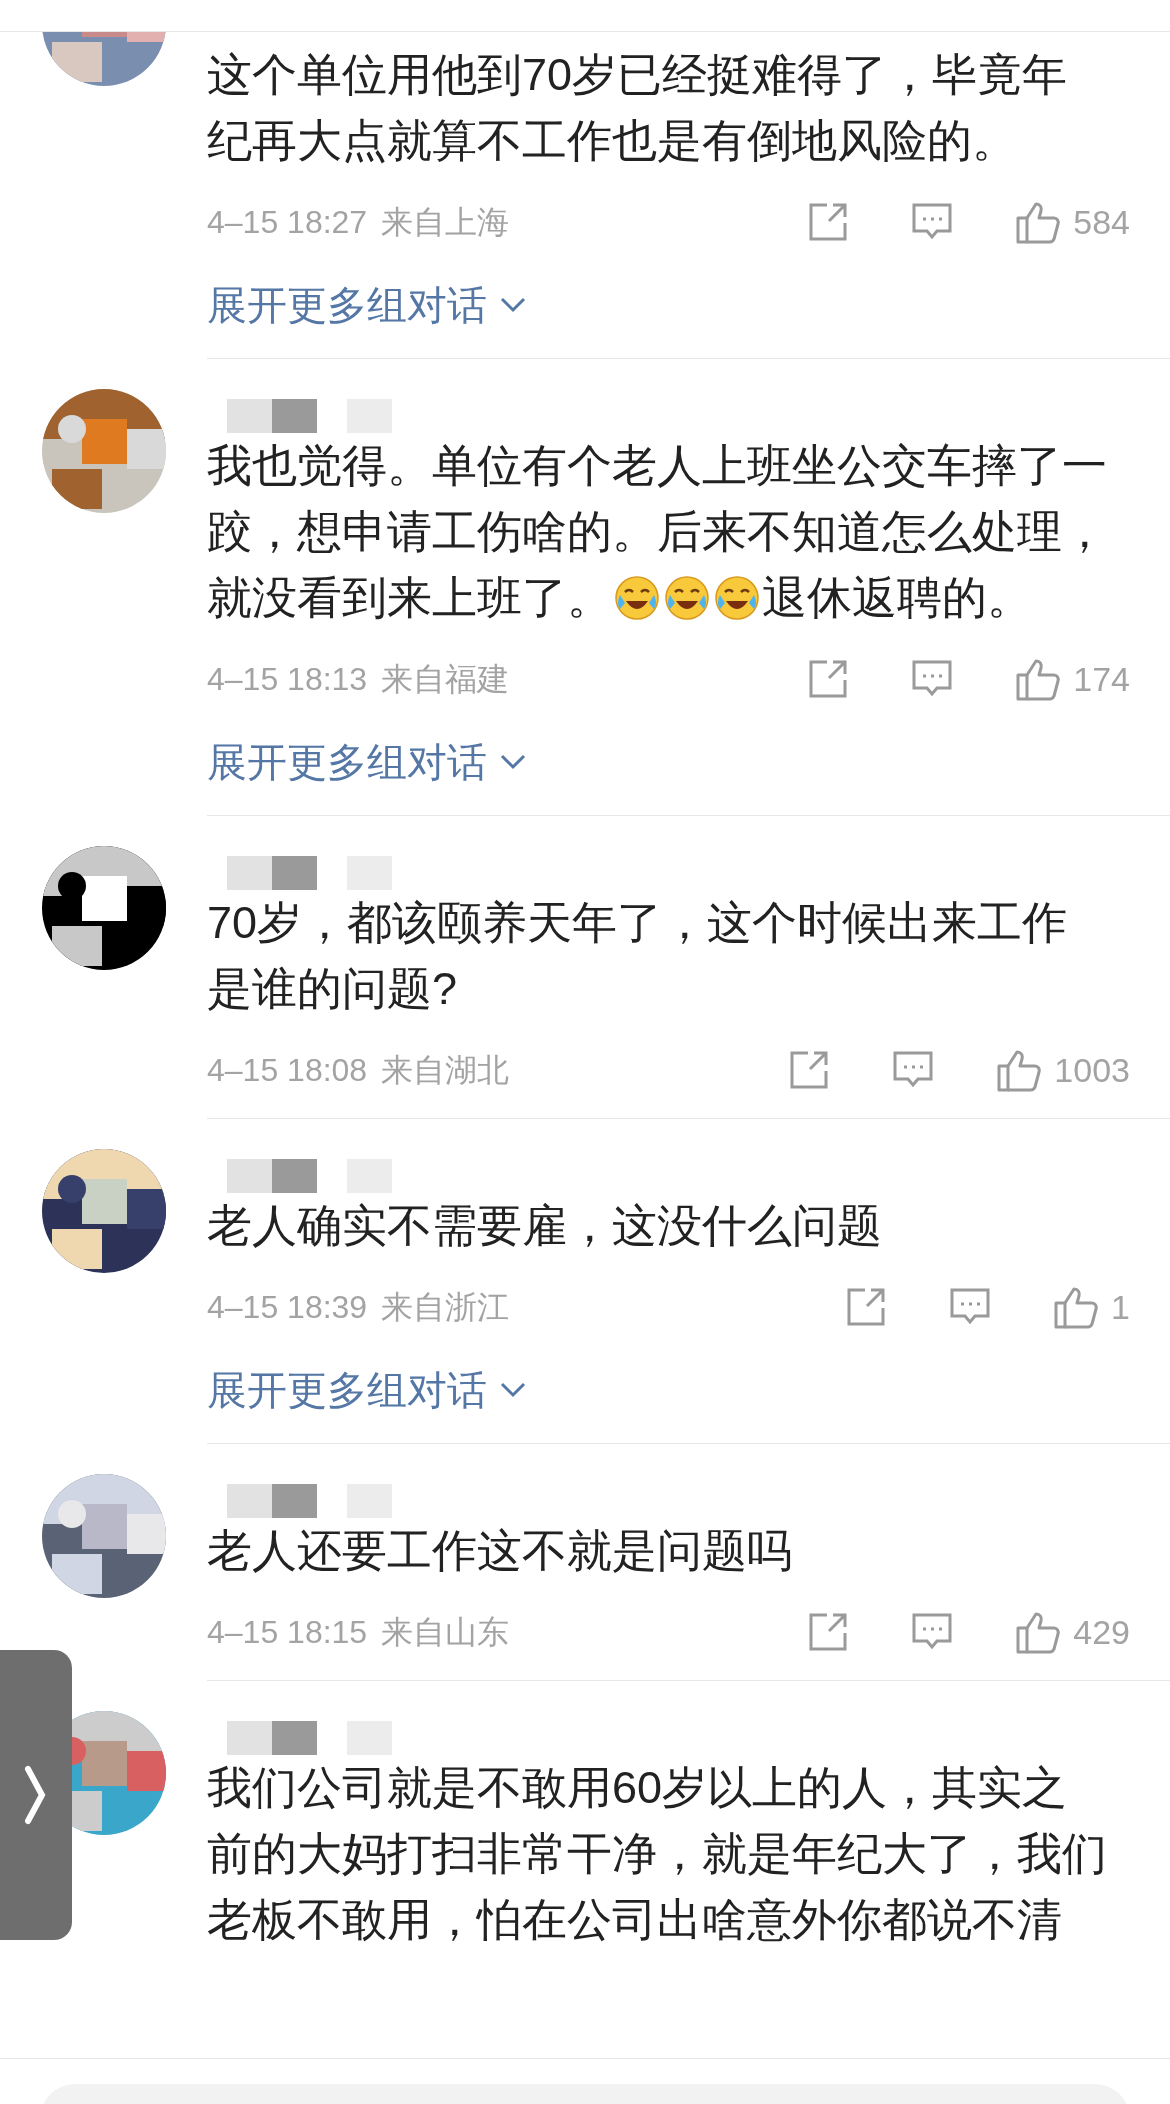 This screenshot has width=1170, height=2104. I want to click on comment-time: 4–15 18:08, so click(287, 1070).